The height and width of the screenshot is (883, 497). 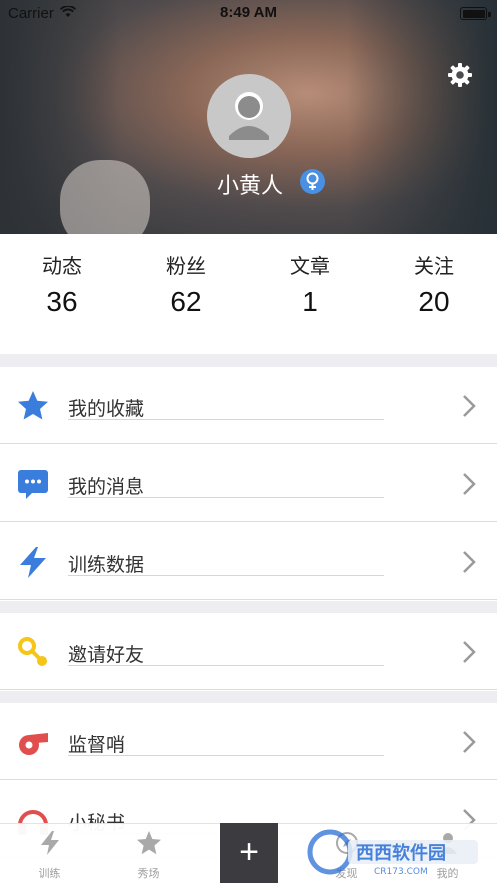 I want to click on stat-value: 20, so click(x=434, y=301).